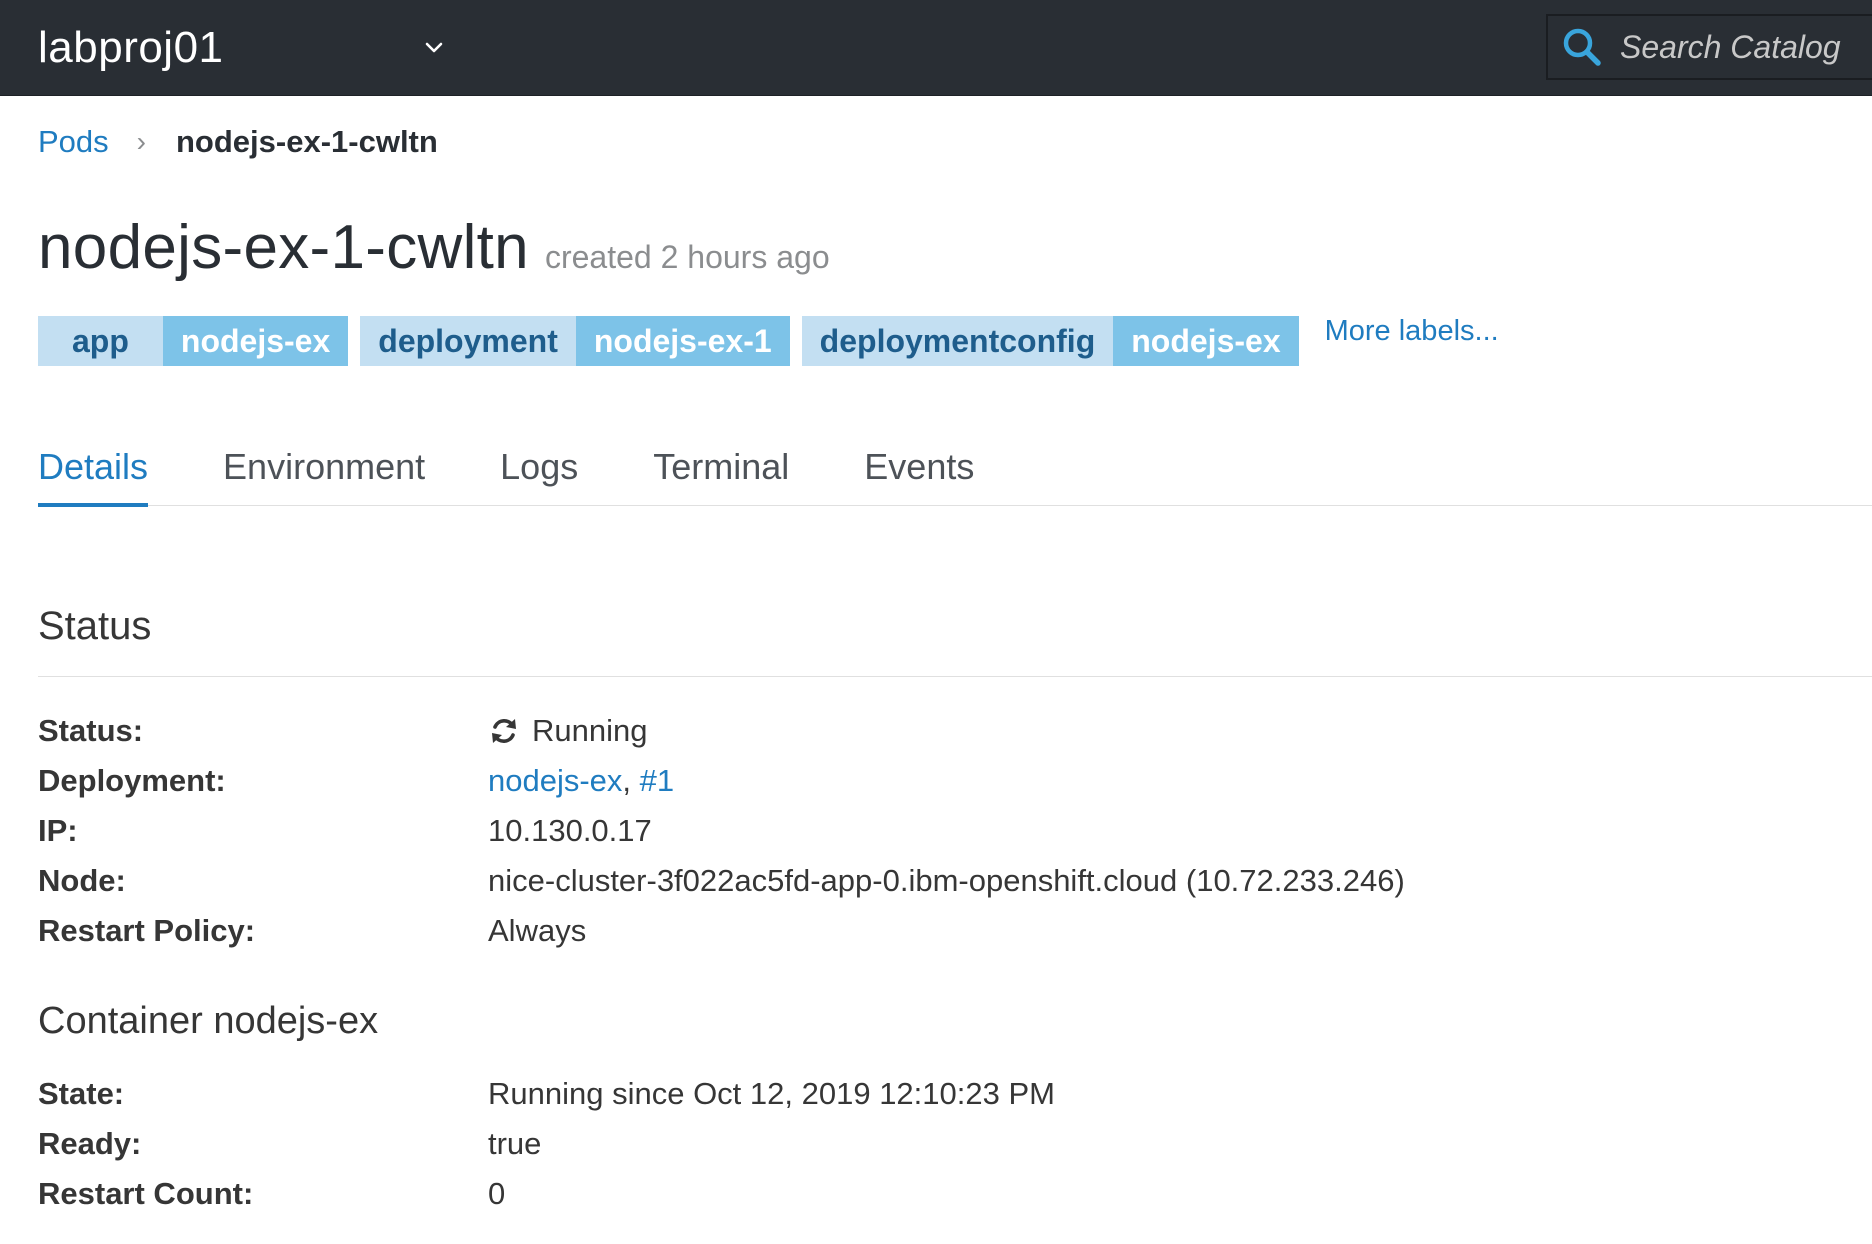  I want to click on container-section-heading: Container nodejs-ex, so click(208, 1021).